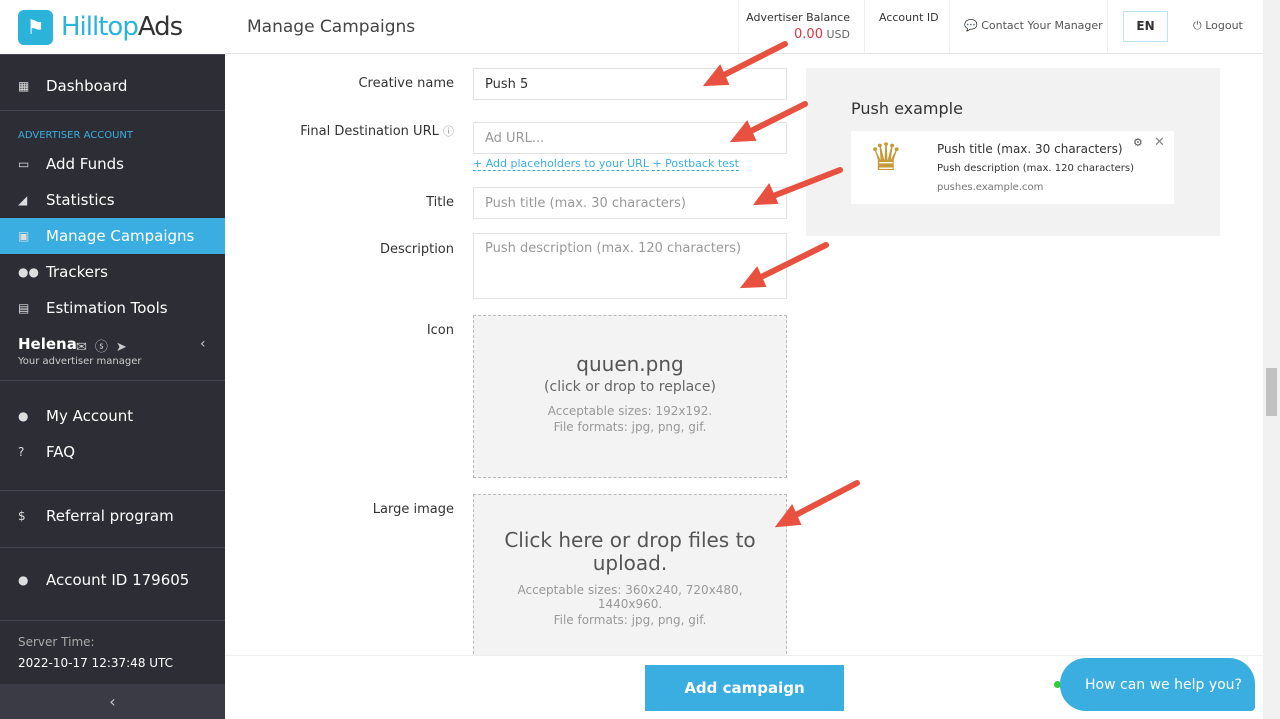 The height and width of the screenshot is (719, 1280). What do you see at coordinates (85, 347) in the screenshot?
I see `envelope-icon: ✉` at bounding box center [85, 347].